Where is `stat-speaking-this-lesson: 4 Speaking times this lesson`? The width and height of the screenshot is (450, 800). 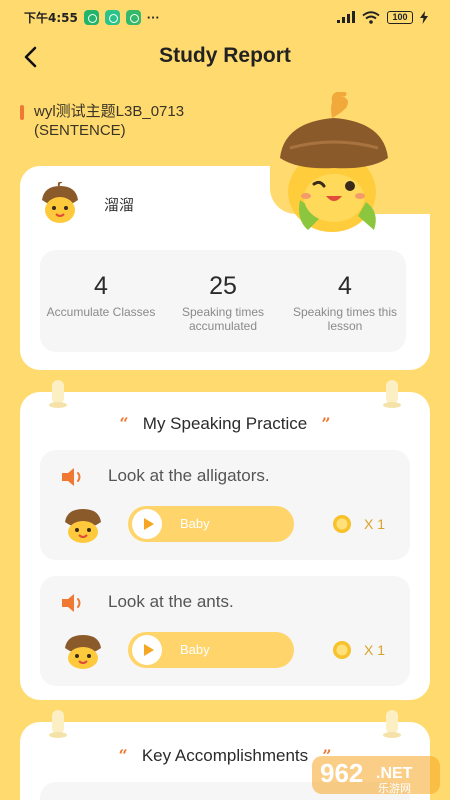
stat-speaking-this-lesson: 4 Speaking times this lesson is located at coordinates (345, 301).